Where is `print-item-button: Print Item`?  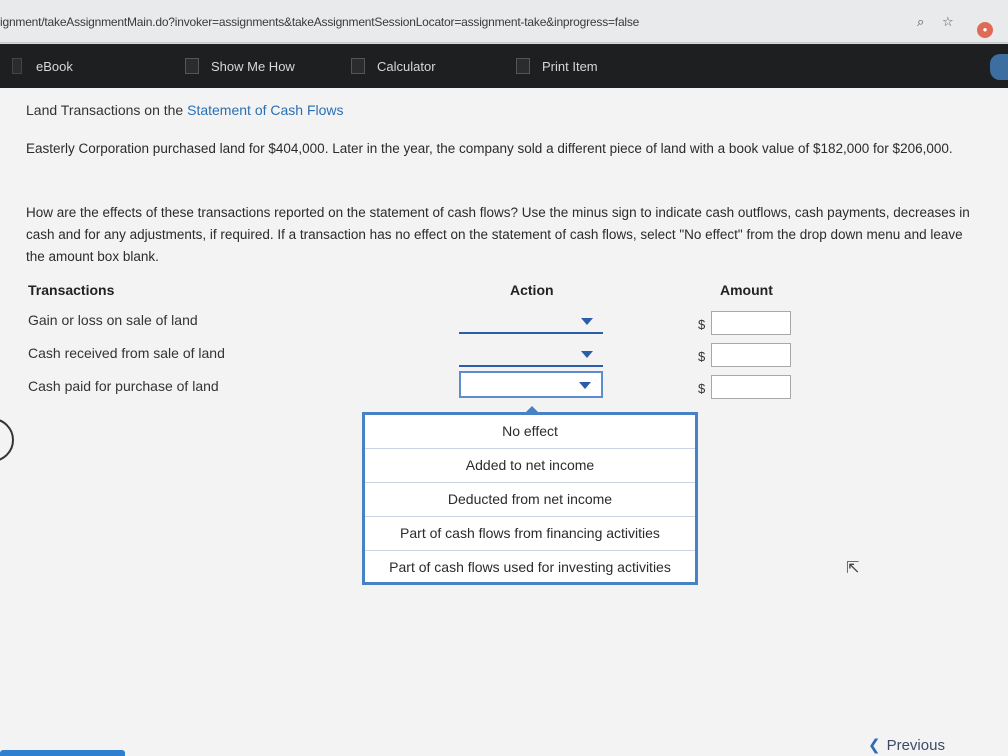 print-item-button: Print Item is located at coordinates (557, 66).